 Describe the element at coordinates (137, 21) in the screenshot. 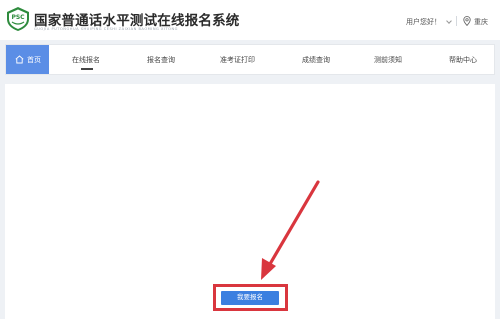

I see `site-title: 国家普通话水平测试在线报名系统` at that location.